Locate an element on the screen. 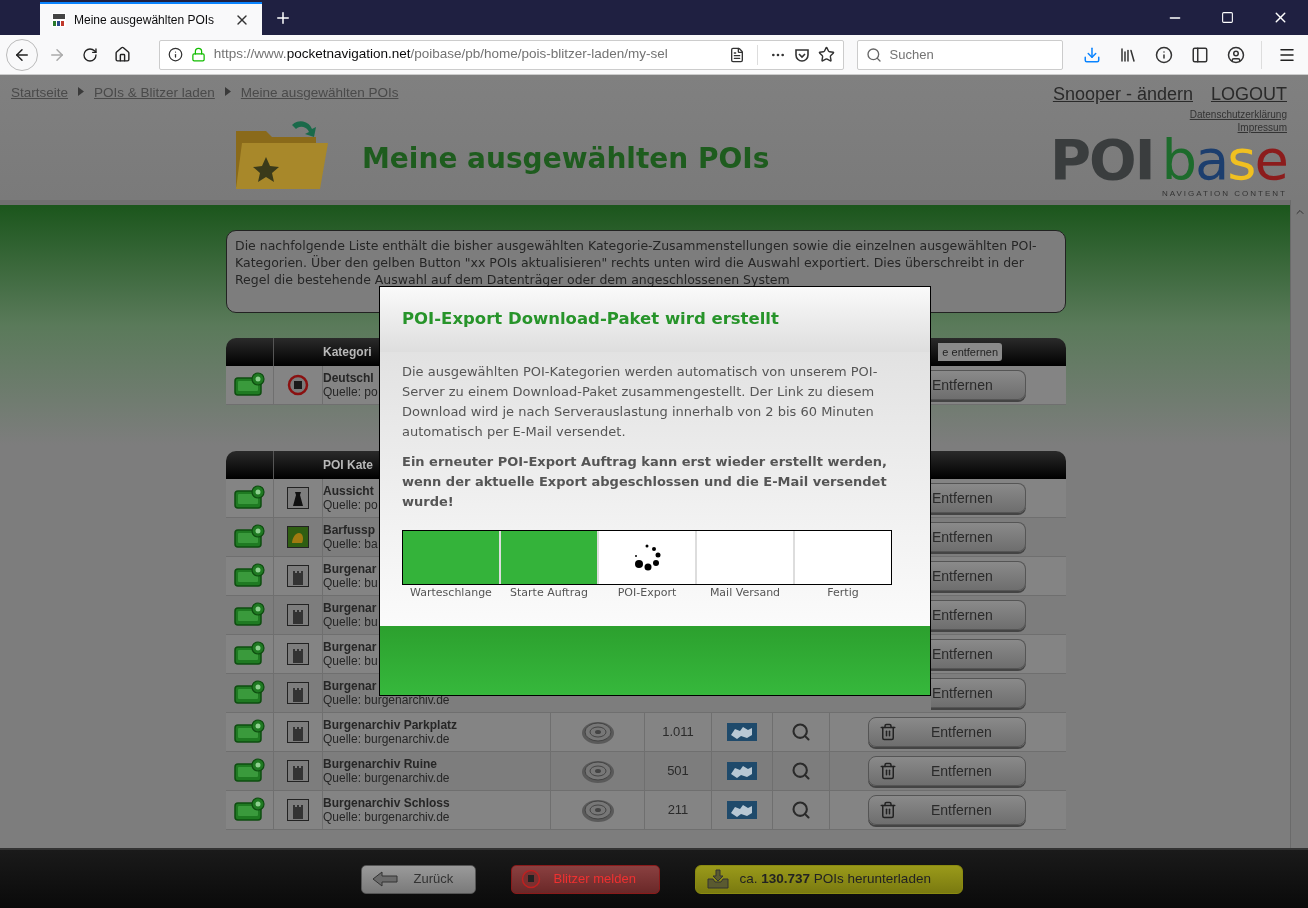 The height and width of the screenshot is (908, 1308). category-name: Burgenarchiv Parkplatz is located at coordinates (390, 725).